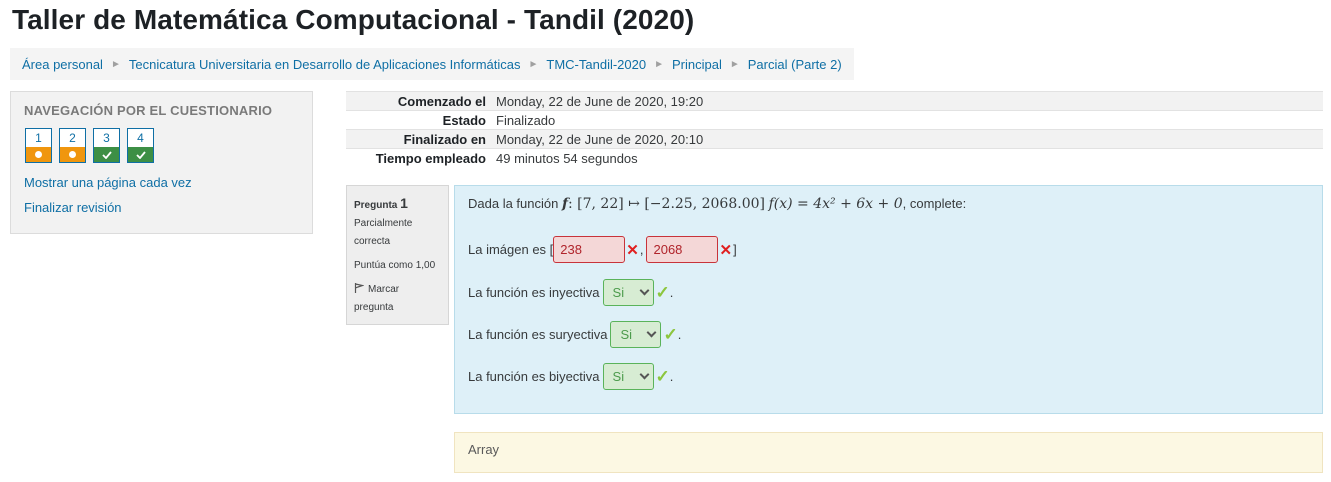 The image size is (1331, 482). I want to click on surjective-select: Si, so click(636, 334).